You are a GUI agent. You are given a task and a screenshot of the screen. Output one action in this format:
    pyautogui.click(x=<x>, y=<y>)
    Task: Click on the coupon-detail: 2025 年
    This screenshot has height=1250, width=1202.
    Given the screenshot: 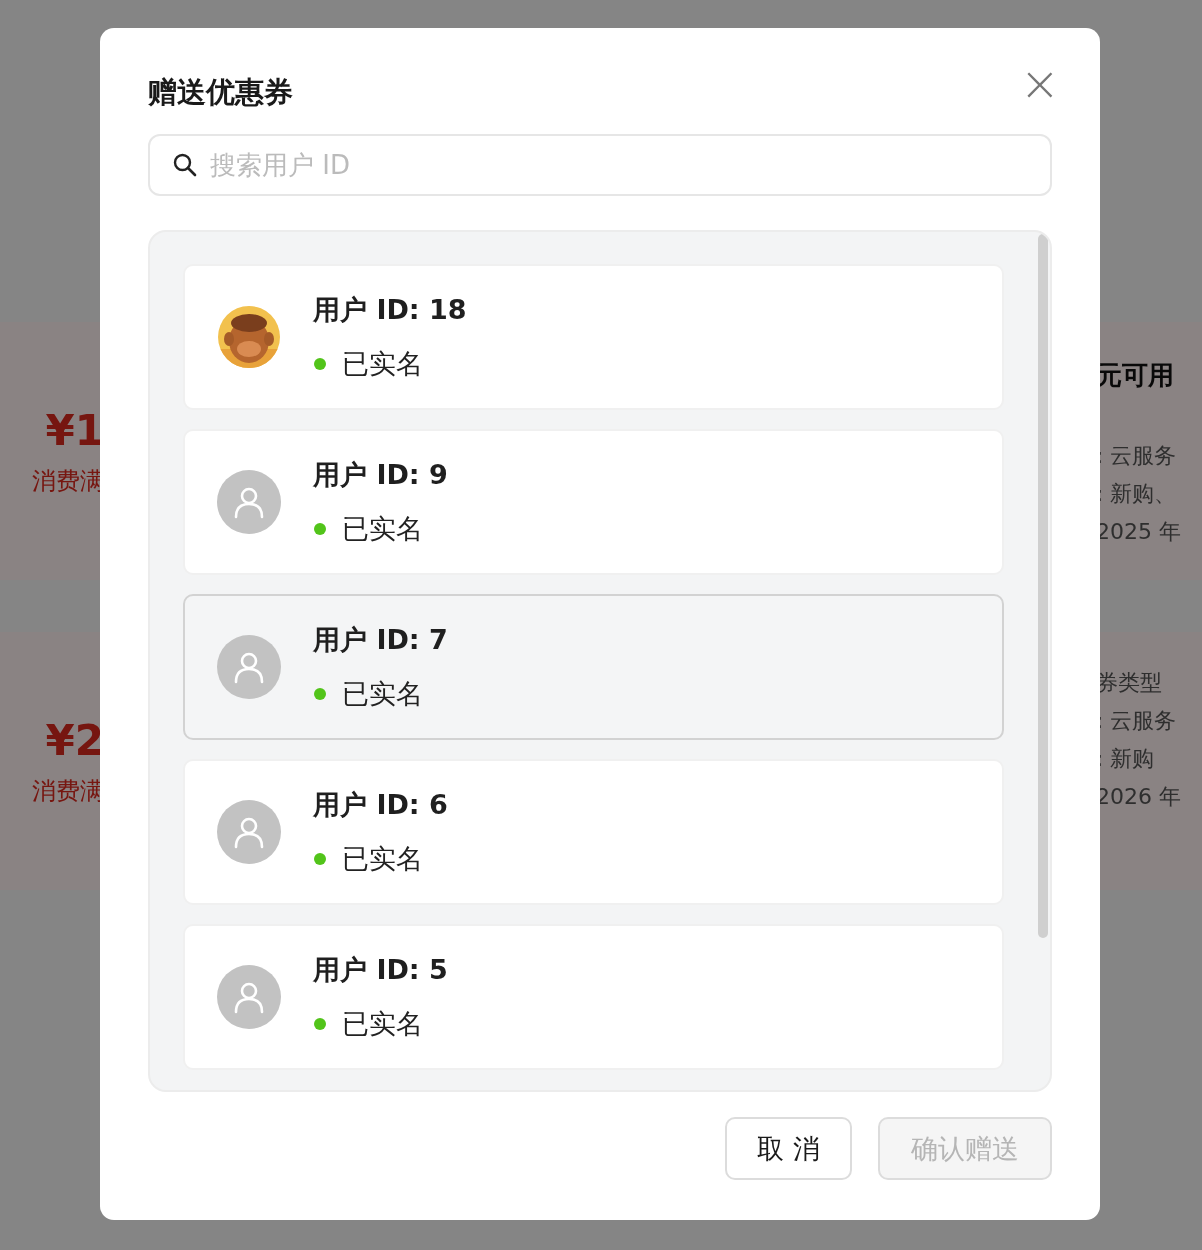 What is the action you would take?
    pyautogui.click(x=1139, y=532)
    